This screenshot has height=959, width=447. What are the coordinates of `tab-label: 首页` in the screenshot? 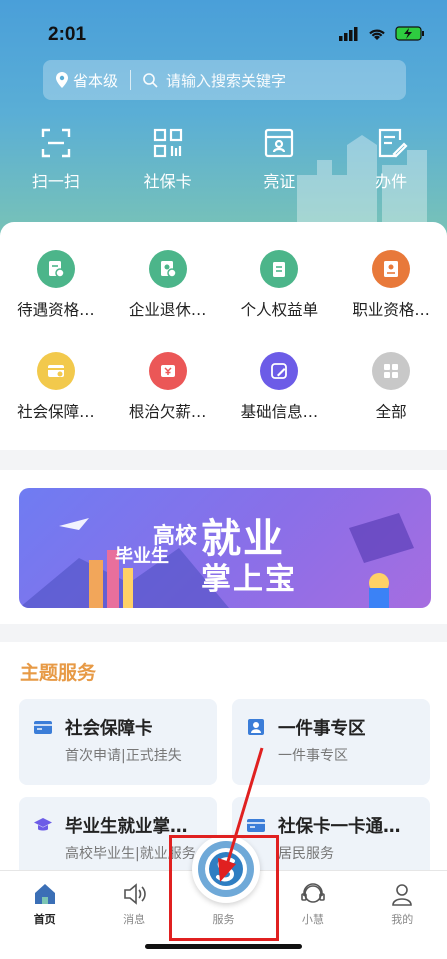 It's located at (44, 919).